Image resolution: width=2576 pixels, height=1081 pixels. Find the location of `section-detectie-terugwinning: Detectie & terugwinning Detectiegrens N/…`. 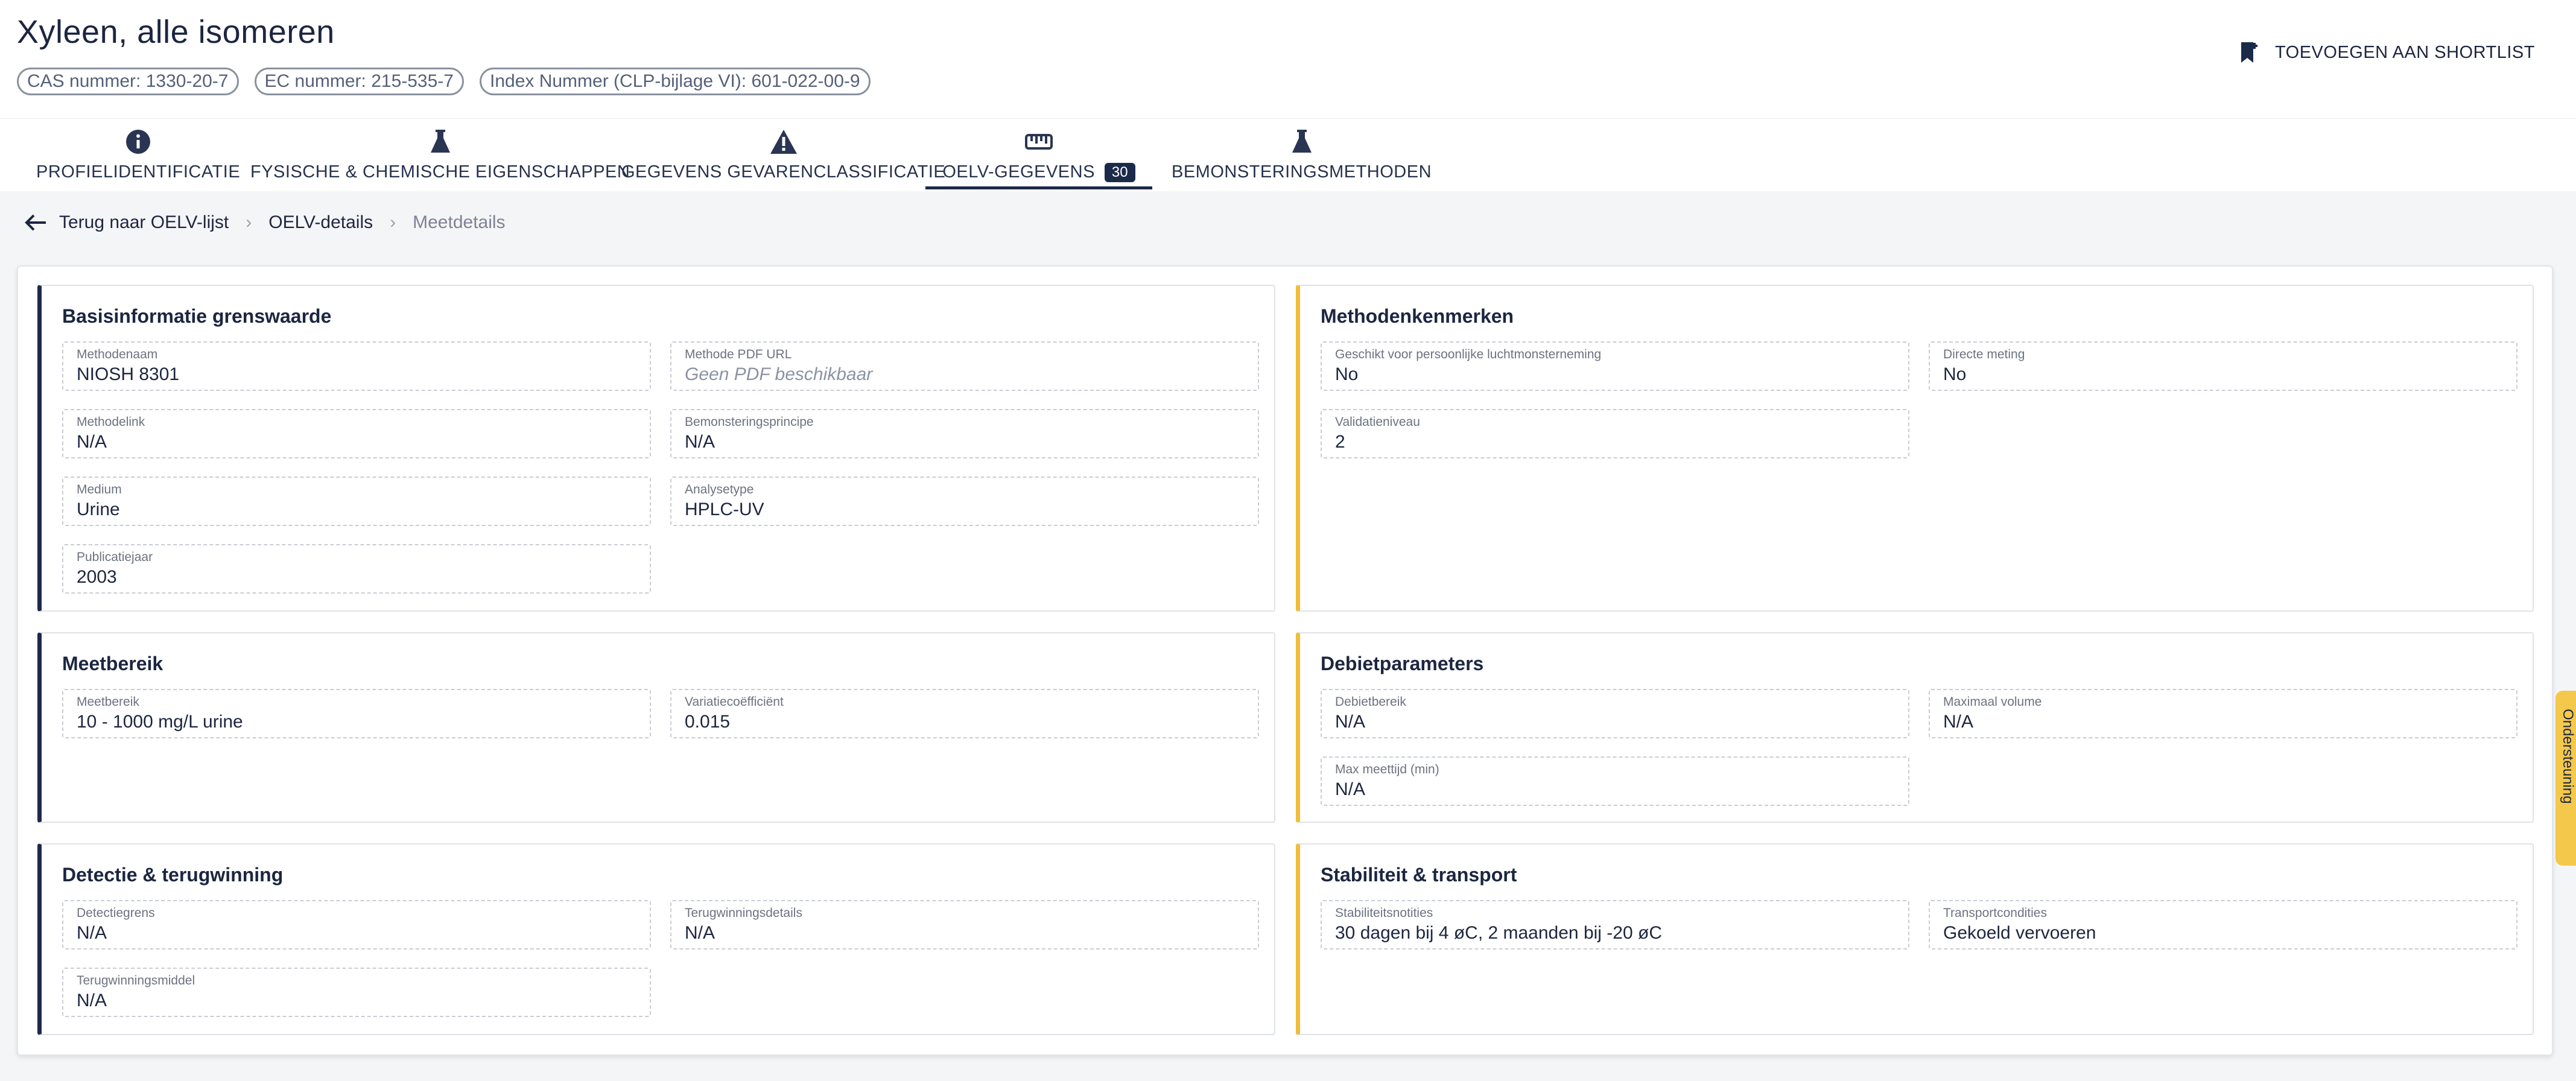

section-detectie-terugwinning: Detectie & terugwinning Detectiegrens N/… is located at coordinates (656, 939).